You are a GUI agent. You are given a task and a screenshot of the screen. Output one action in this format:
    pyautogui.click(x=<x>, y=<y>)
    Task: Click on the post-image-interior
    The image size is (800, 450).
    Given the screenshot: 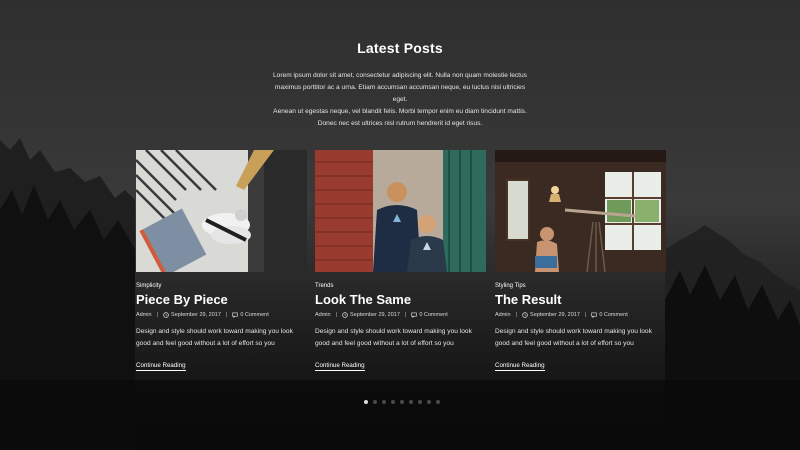 What is the action you would take?
    pyautogui.click(x=580, y=211)
    